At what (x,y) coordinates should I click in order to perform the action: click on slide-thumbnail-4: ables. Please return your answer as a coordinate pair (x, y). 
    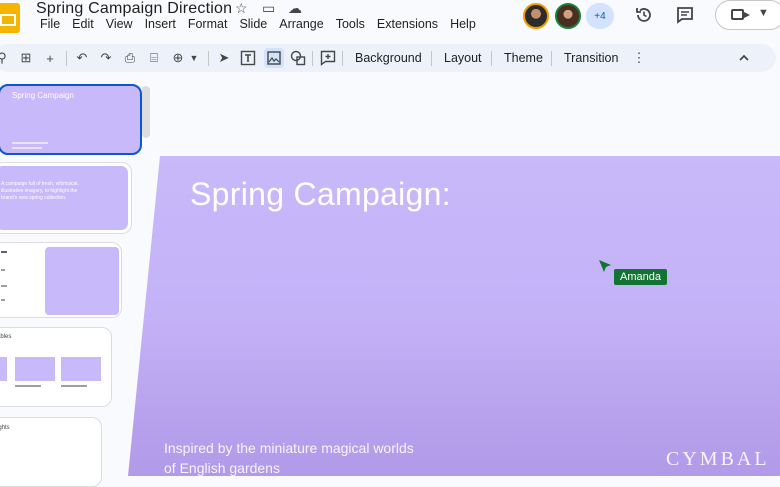
    Looking at the image, I should click on (56, 367).